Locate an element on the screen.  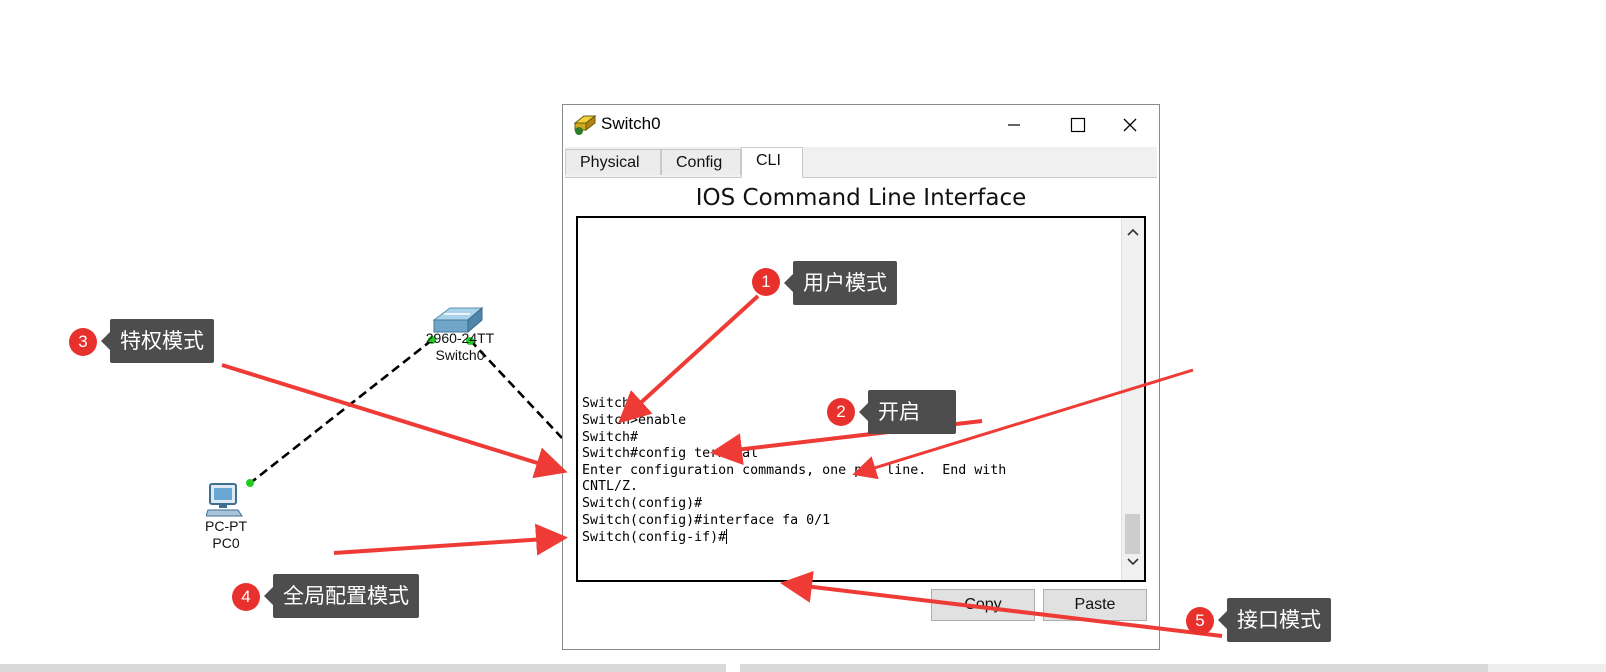
scroll-marker is located at coordinates (733, 668).